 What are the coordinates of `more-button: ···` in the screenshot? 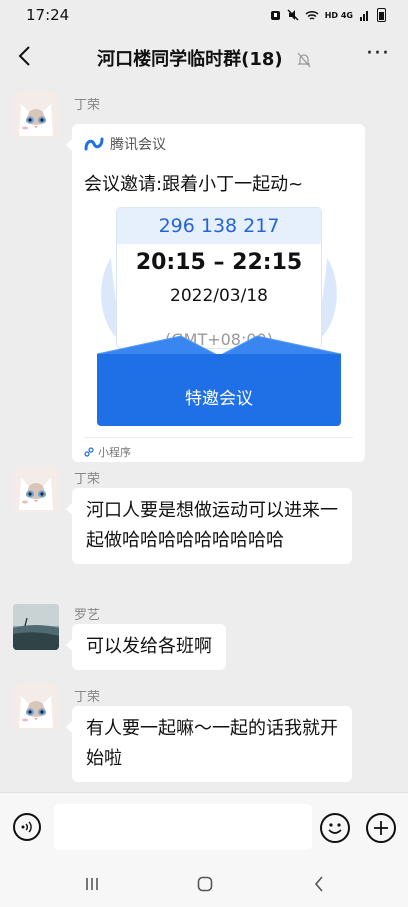 It's located at (378, 53).